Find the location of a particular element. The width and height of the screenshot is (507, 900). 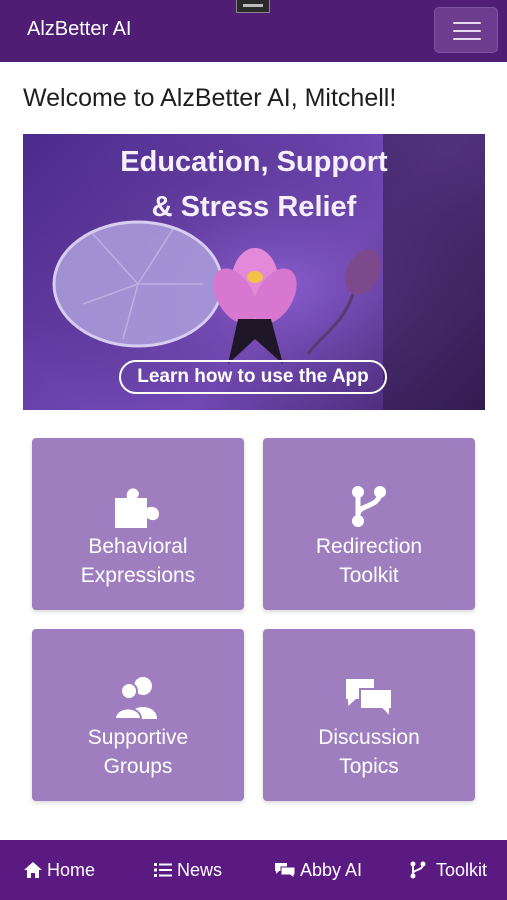

brand-title: AlzBetter AI is located at coordinates (79, 29).